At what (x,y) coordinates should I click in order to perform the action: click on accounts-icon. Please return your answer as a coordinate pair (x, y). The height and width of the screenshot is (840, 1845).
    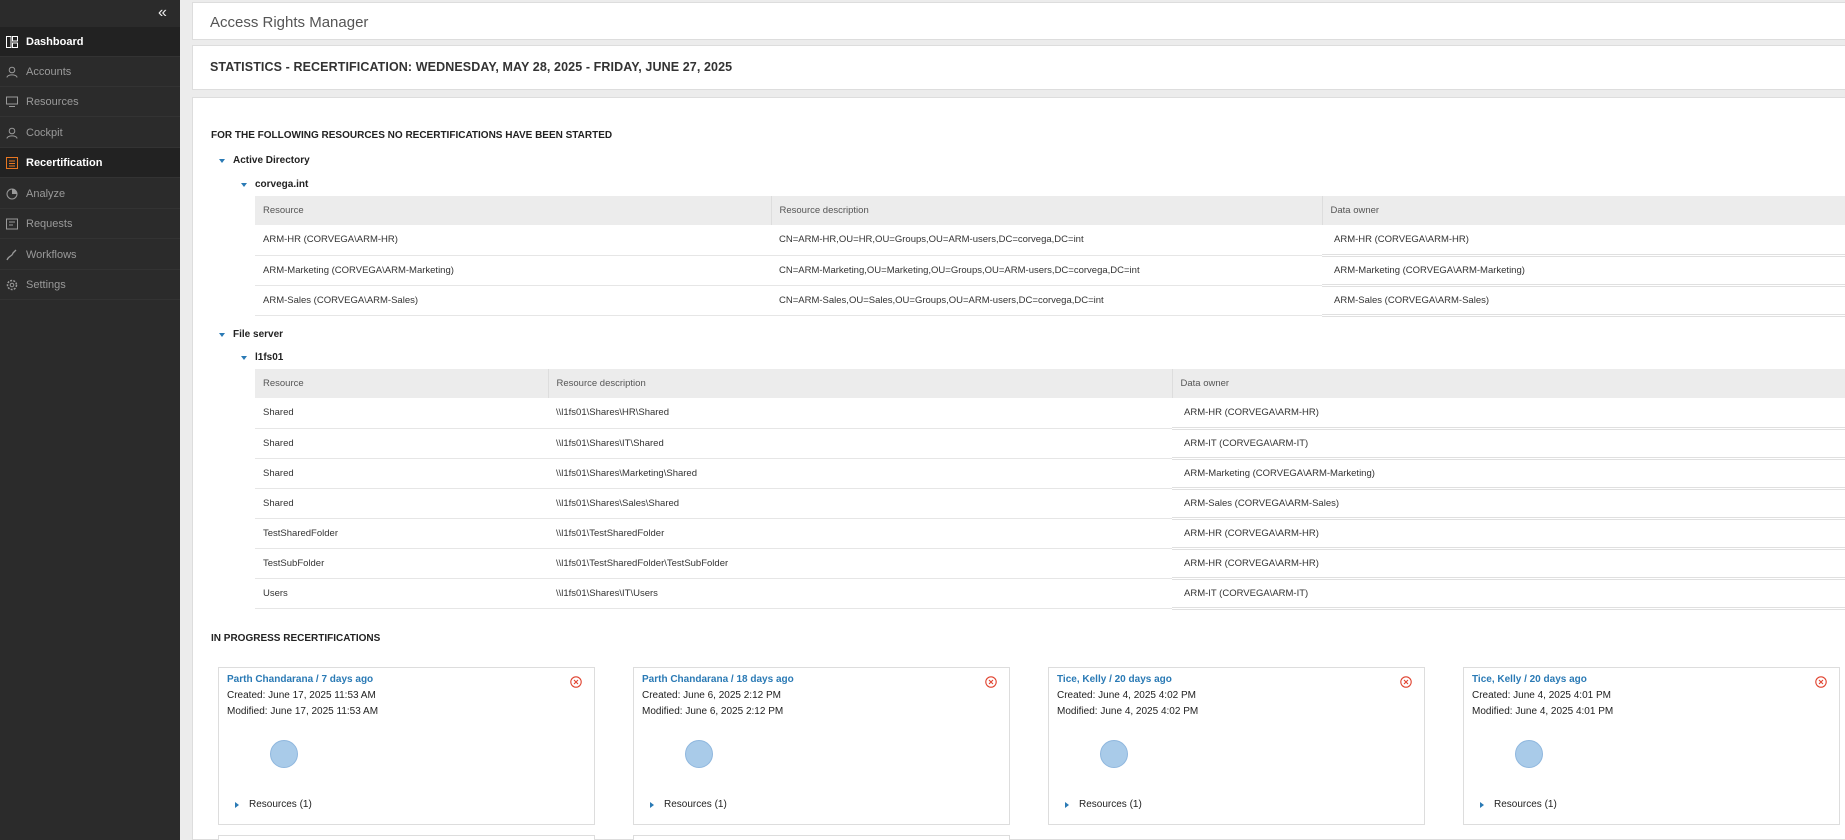
    Looking at the image, I should click on (12, 72).